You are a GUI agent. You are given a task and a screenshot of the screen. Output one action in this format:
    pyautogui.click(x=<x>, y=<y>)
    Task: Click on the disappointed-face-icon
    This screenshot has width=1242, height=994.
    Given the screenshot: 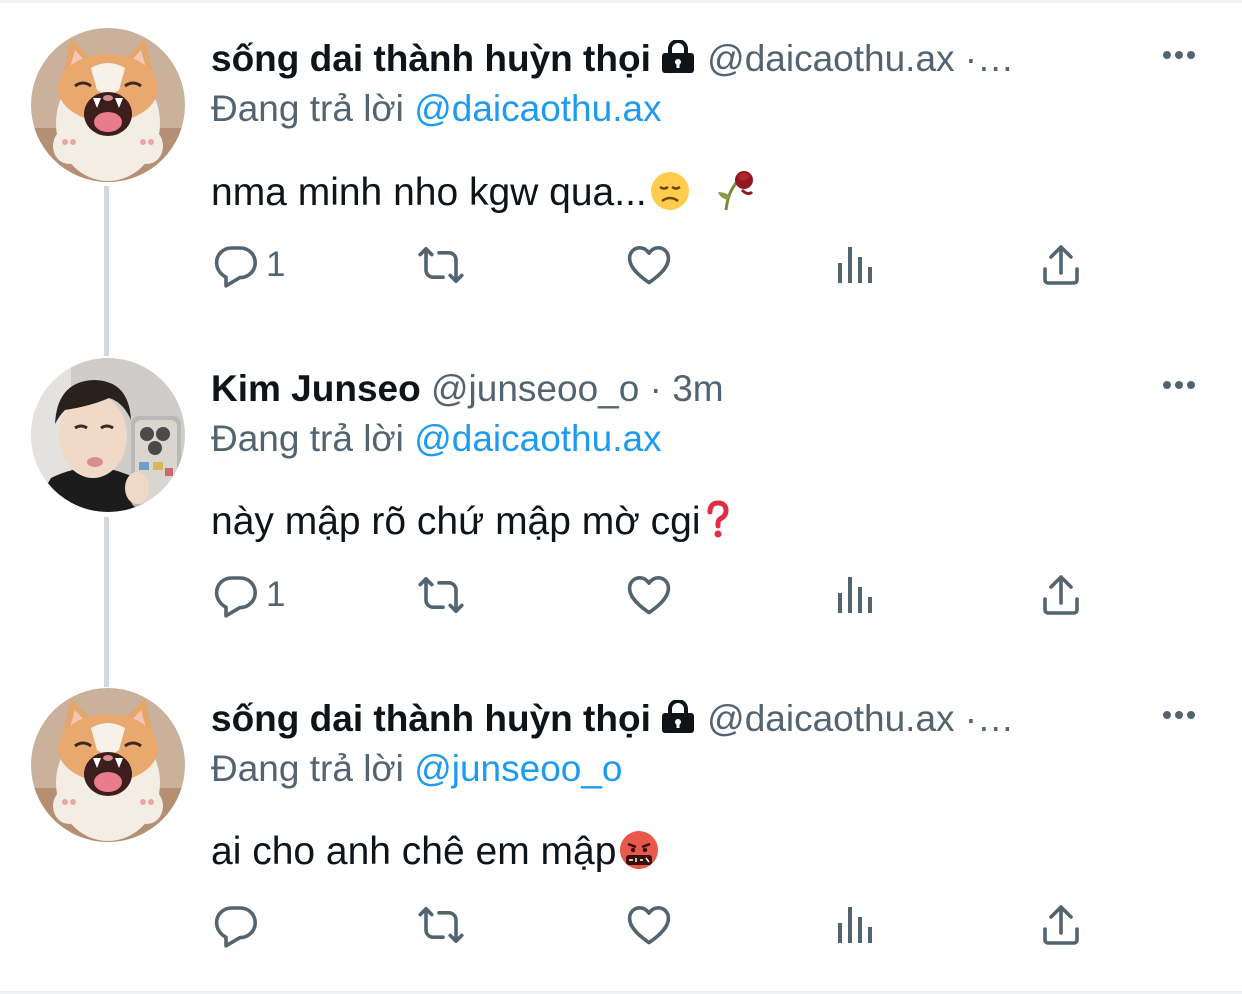 What is the action you would take?
    pyautogui.click(x=670, y=198)
    